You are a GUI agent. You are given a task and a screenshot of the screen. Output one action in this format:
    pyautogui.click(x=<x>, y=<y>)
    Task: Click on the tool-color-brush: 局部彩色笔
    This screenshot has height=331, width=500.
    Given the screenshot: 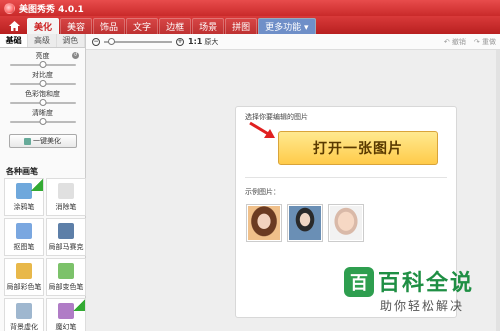 What is the action you would take?
    pyautogui.click(x=24, y=277)
    